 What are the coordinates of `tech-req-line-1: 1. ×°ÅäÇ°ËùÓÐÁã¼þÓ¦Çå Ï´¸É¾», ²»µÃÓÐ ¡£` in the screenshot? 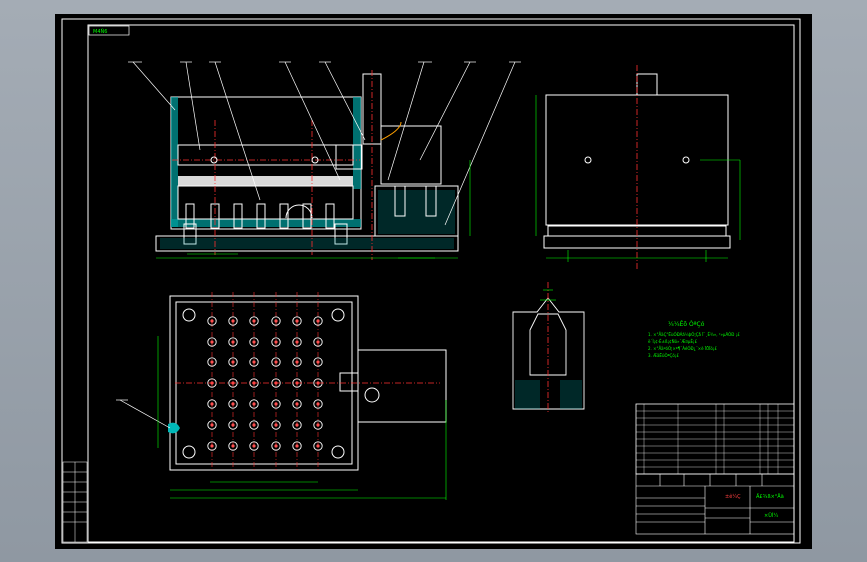 It's located at (694, 334).